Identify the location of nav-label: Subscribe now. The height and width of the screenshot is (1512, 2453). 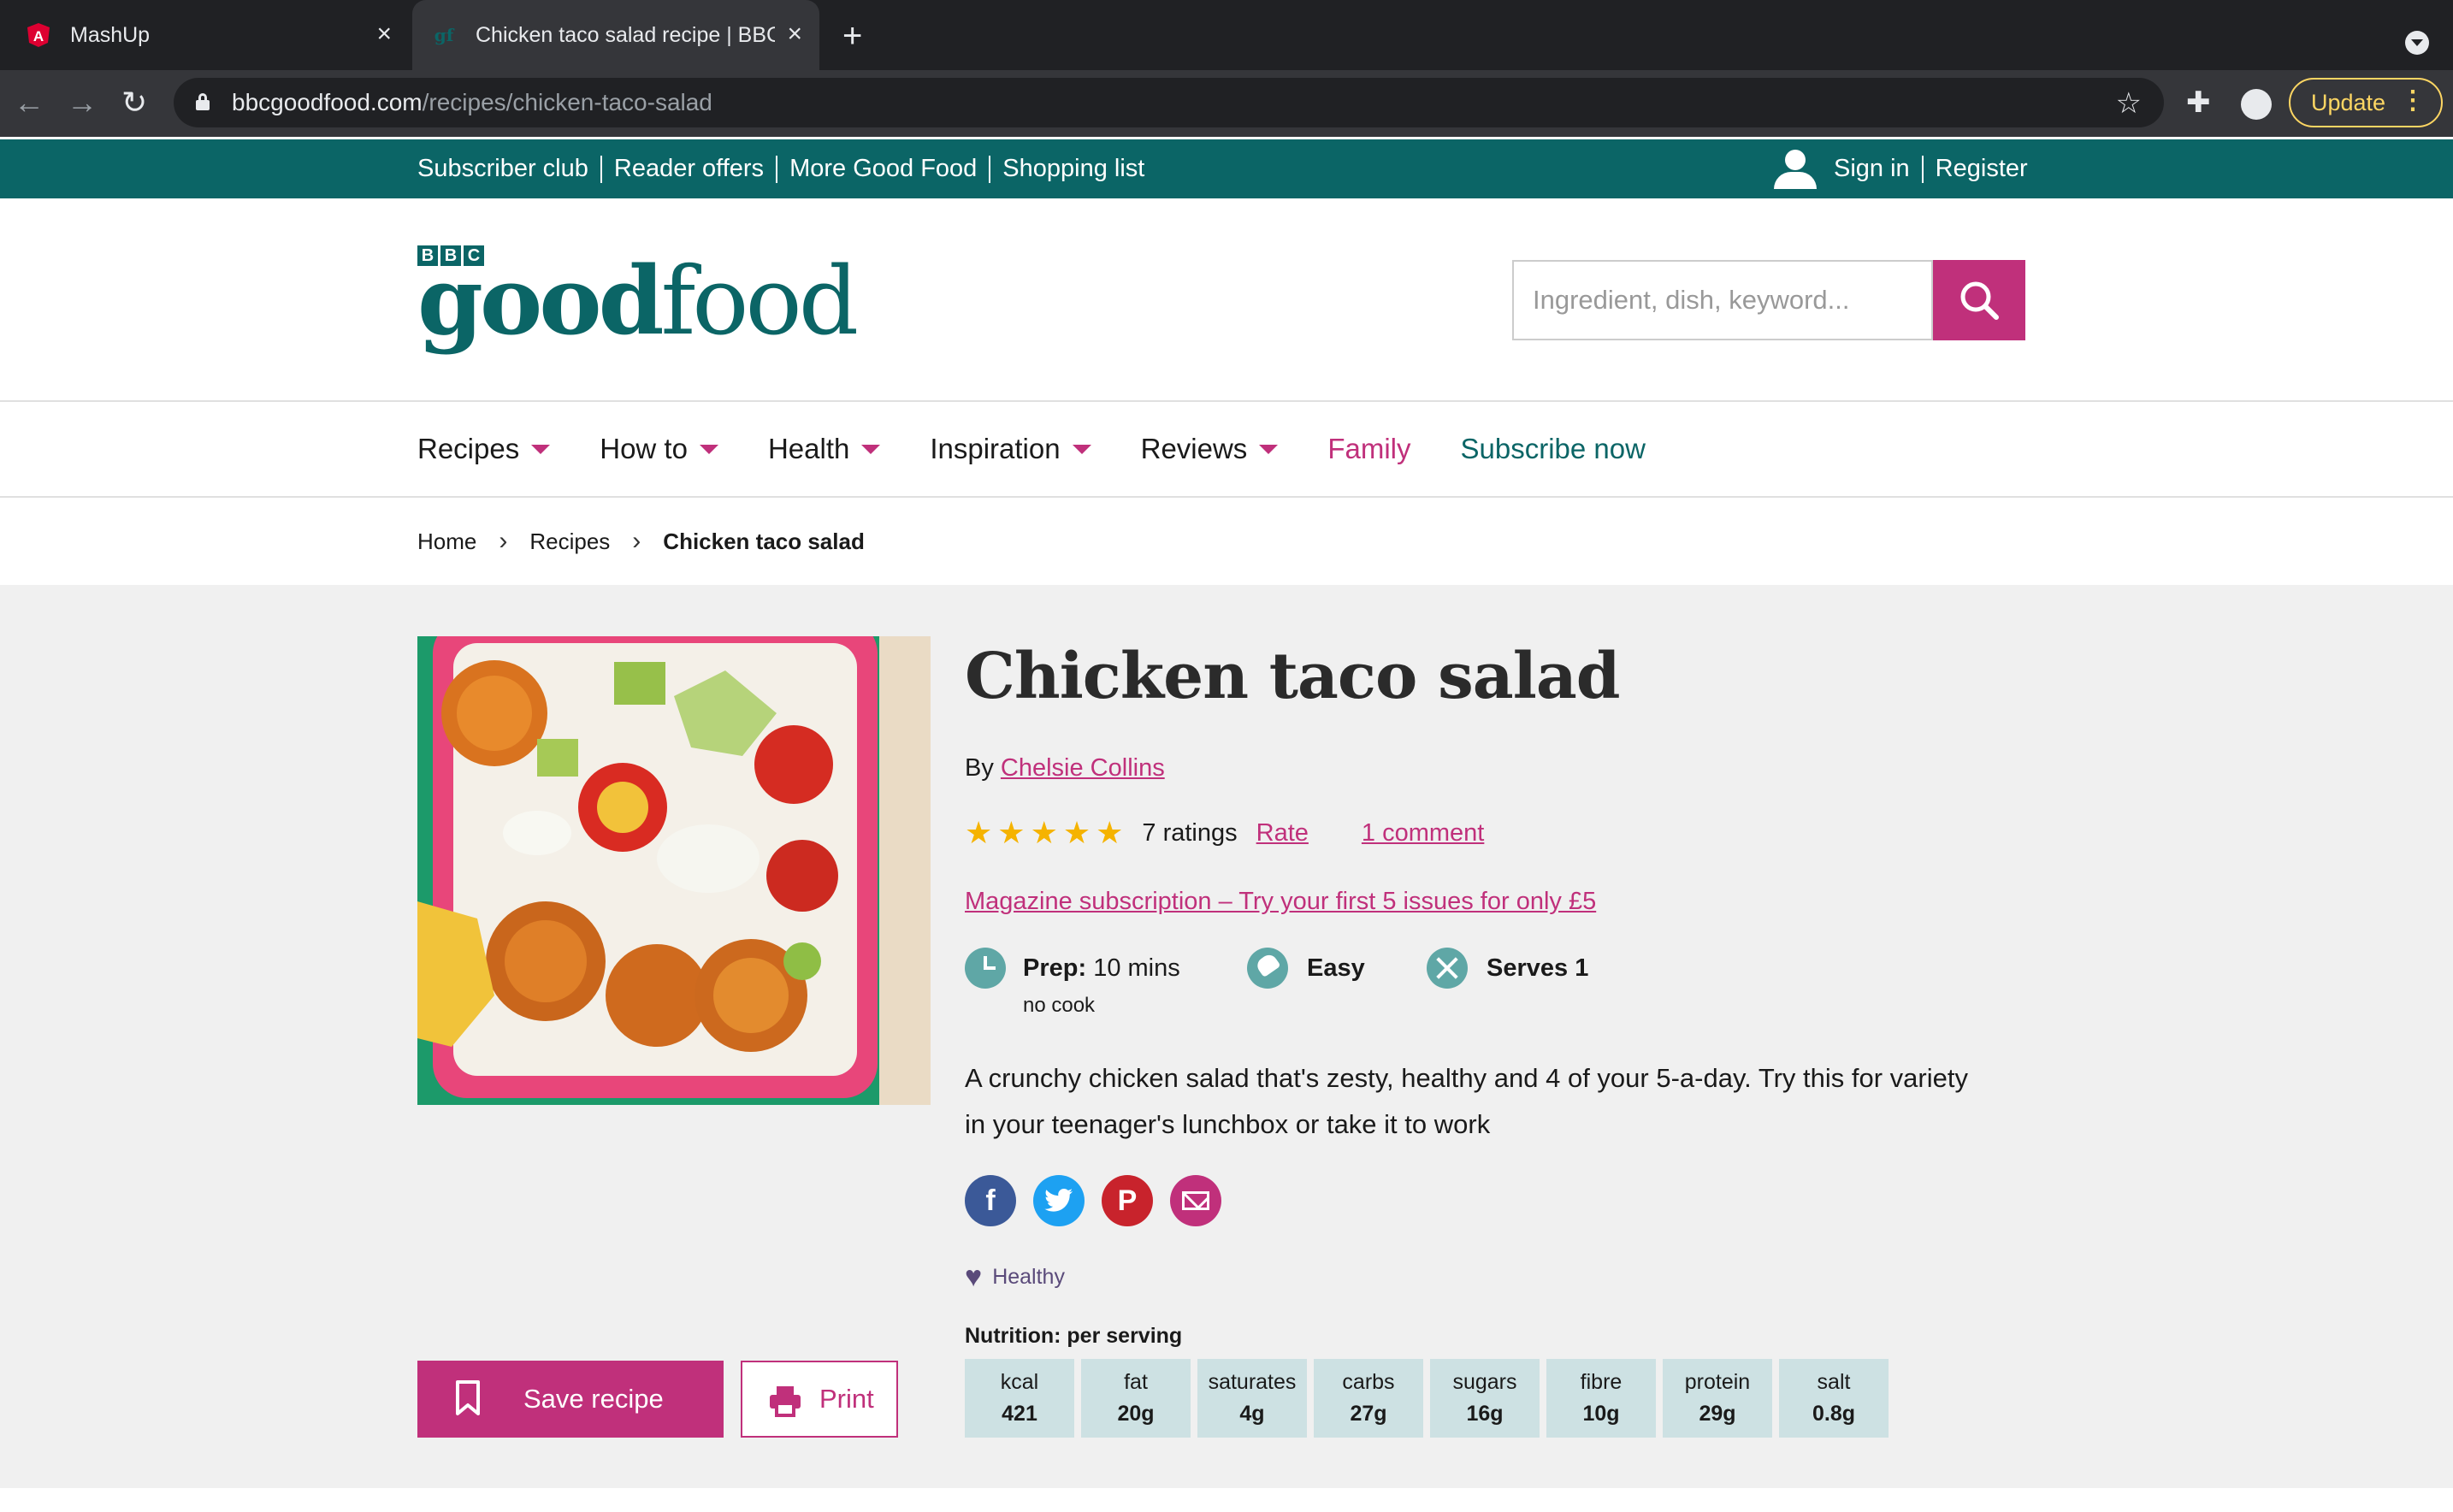
(1553, 448).